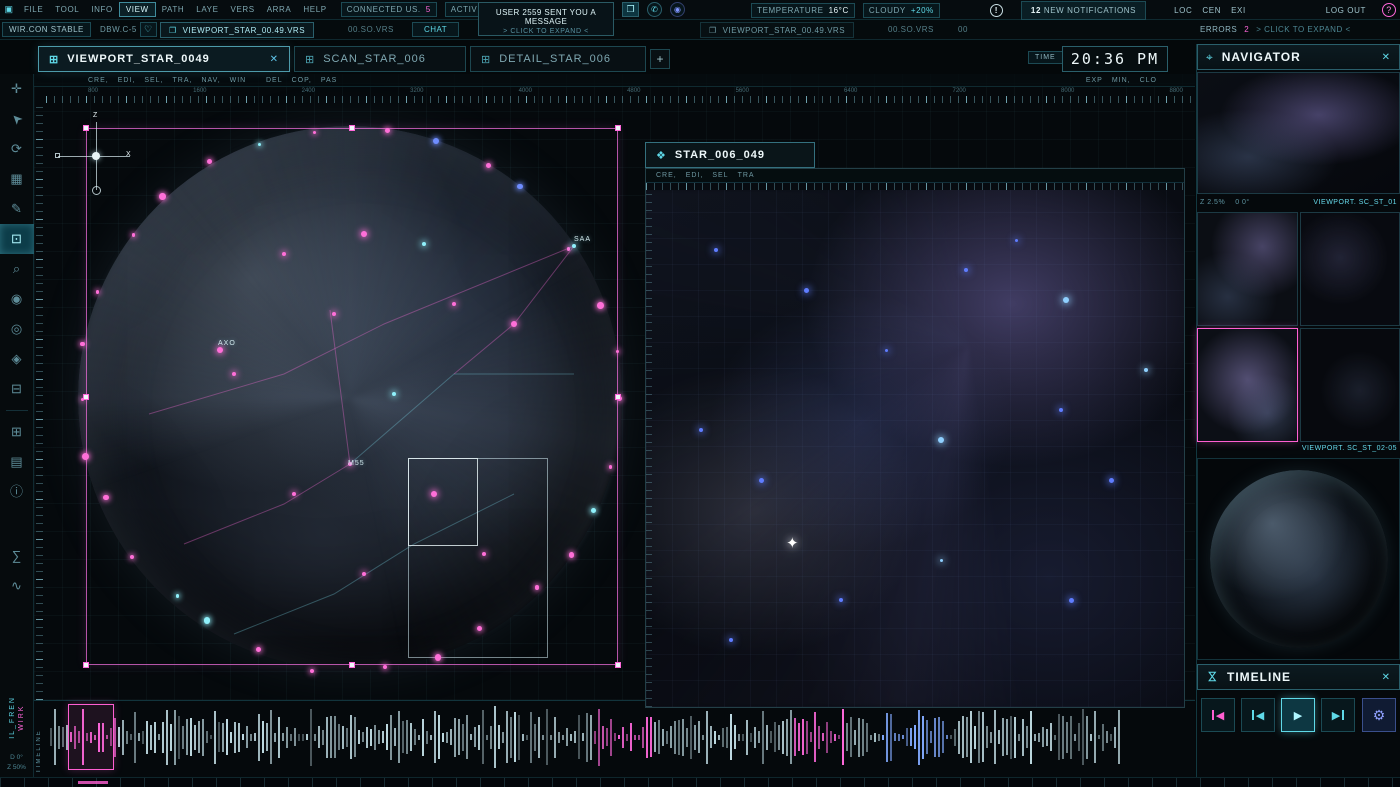 This screenshot has height=787, width=1400. I want to click on cen-button: CEN, so click(1211, 10).